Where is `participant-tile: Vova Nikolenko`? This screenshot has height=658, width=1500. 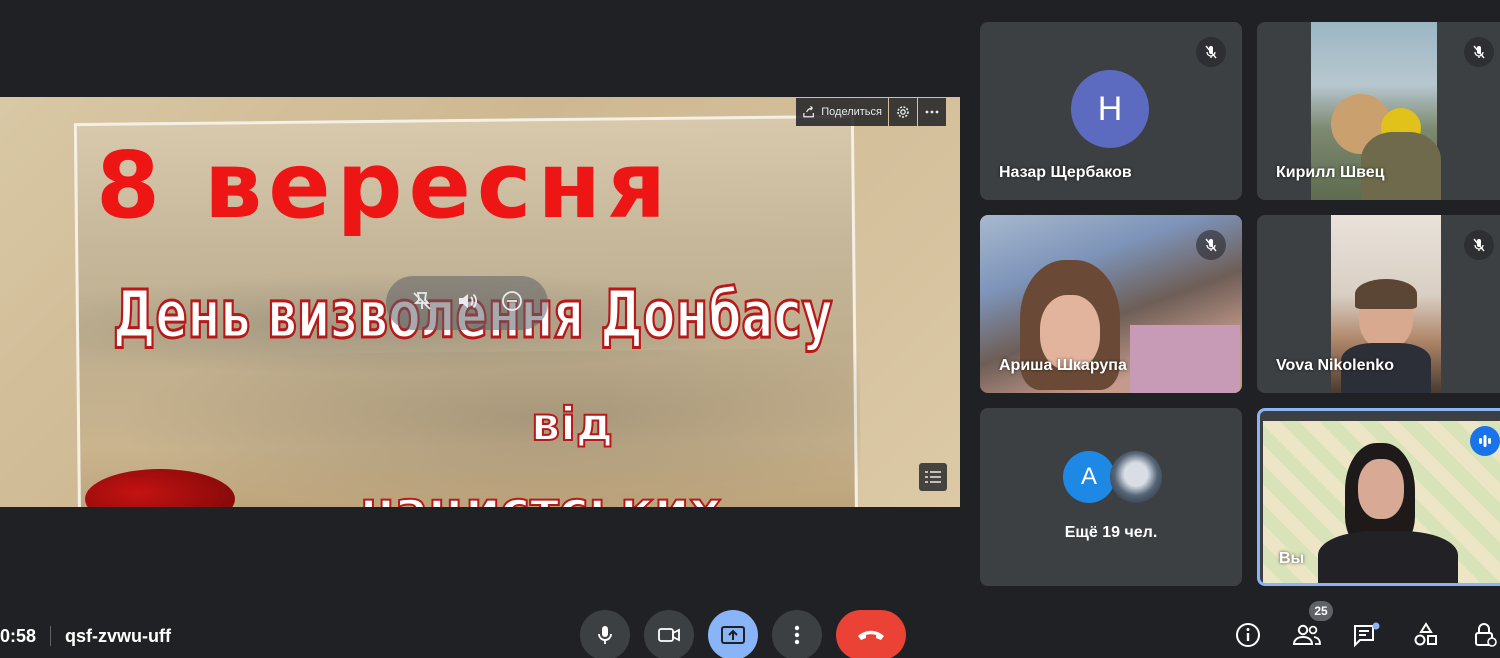
participant-tile: Vova Nikolenko is located at coordinates (1378, 304).